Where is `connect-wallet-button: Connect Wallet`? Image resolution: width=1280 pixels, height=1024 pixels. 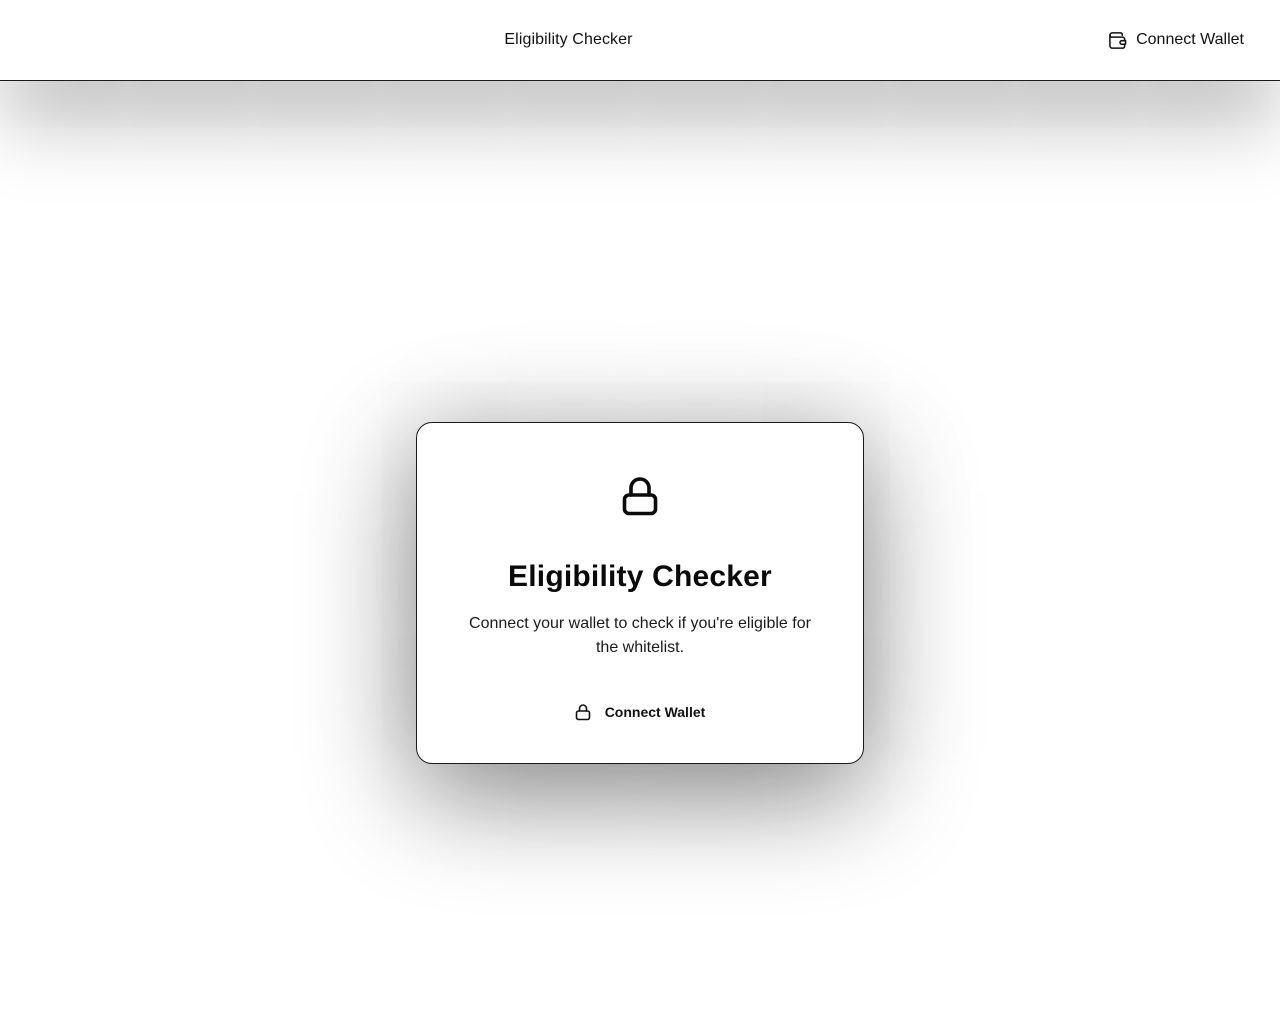
connect-wallet-button: Connect Wallet is located at coordinates (640, 712).